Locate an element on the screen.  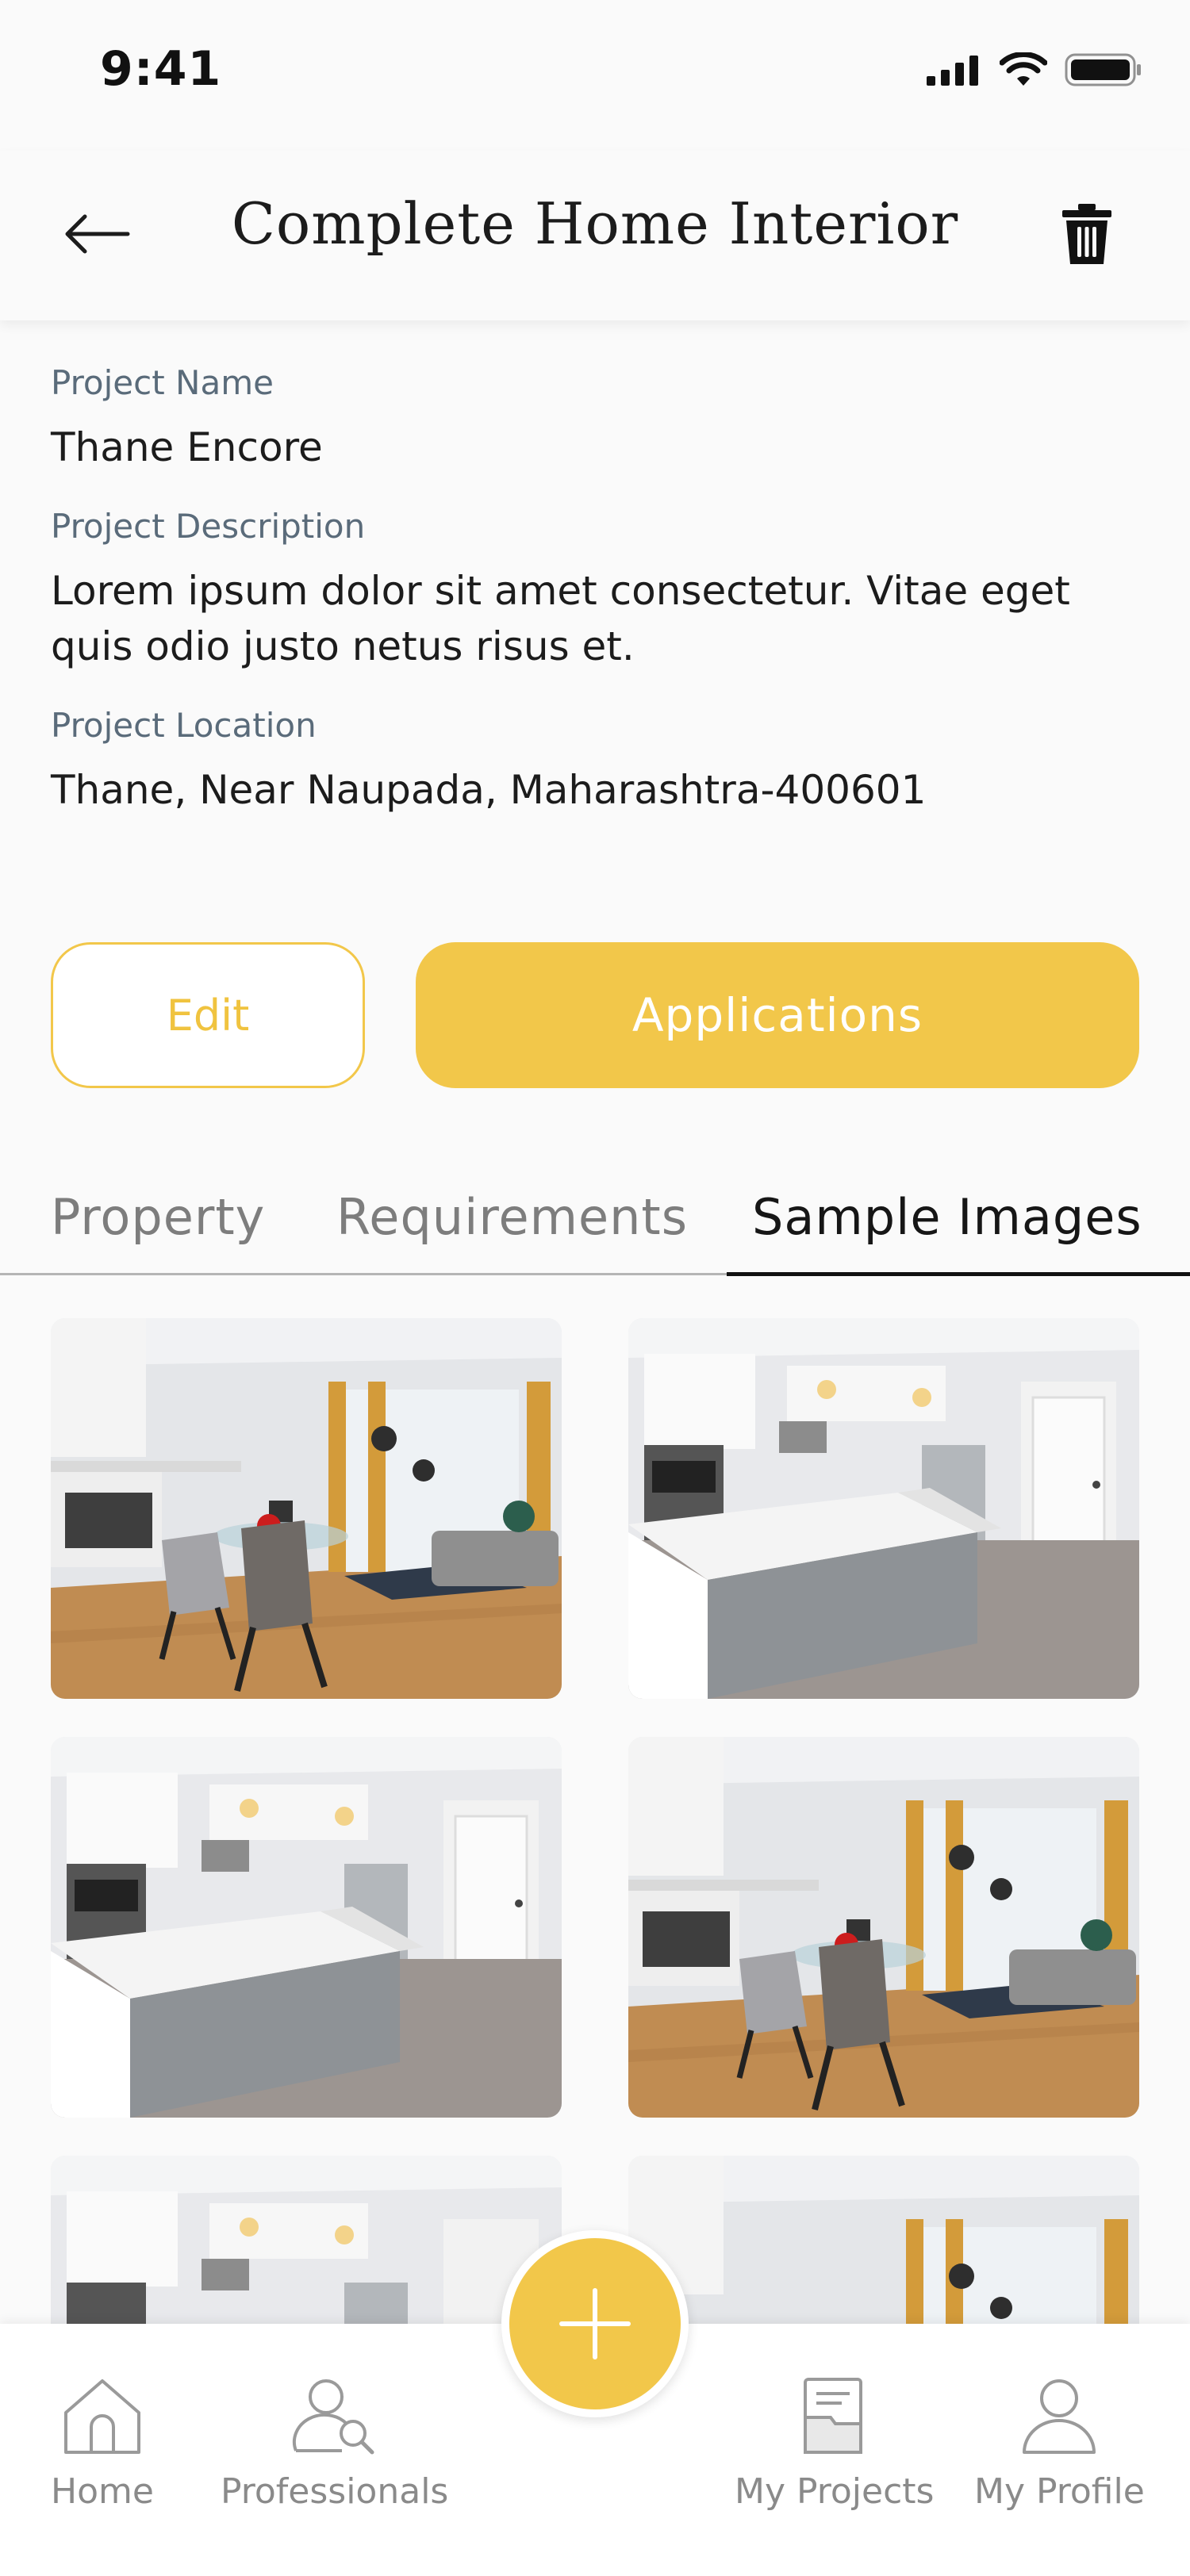
edit-button: Edit is located at coordinates (208, 1015).